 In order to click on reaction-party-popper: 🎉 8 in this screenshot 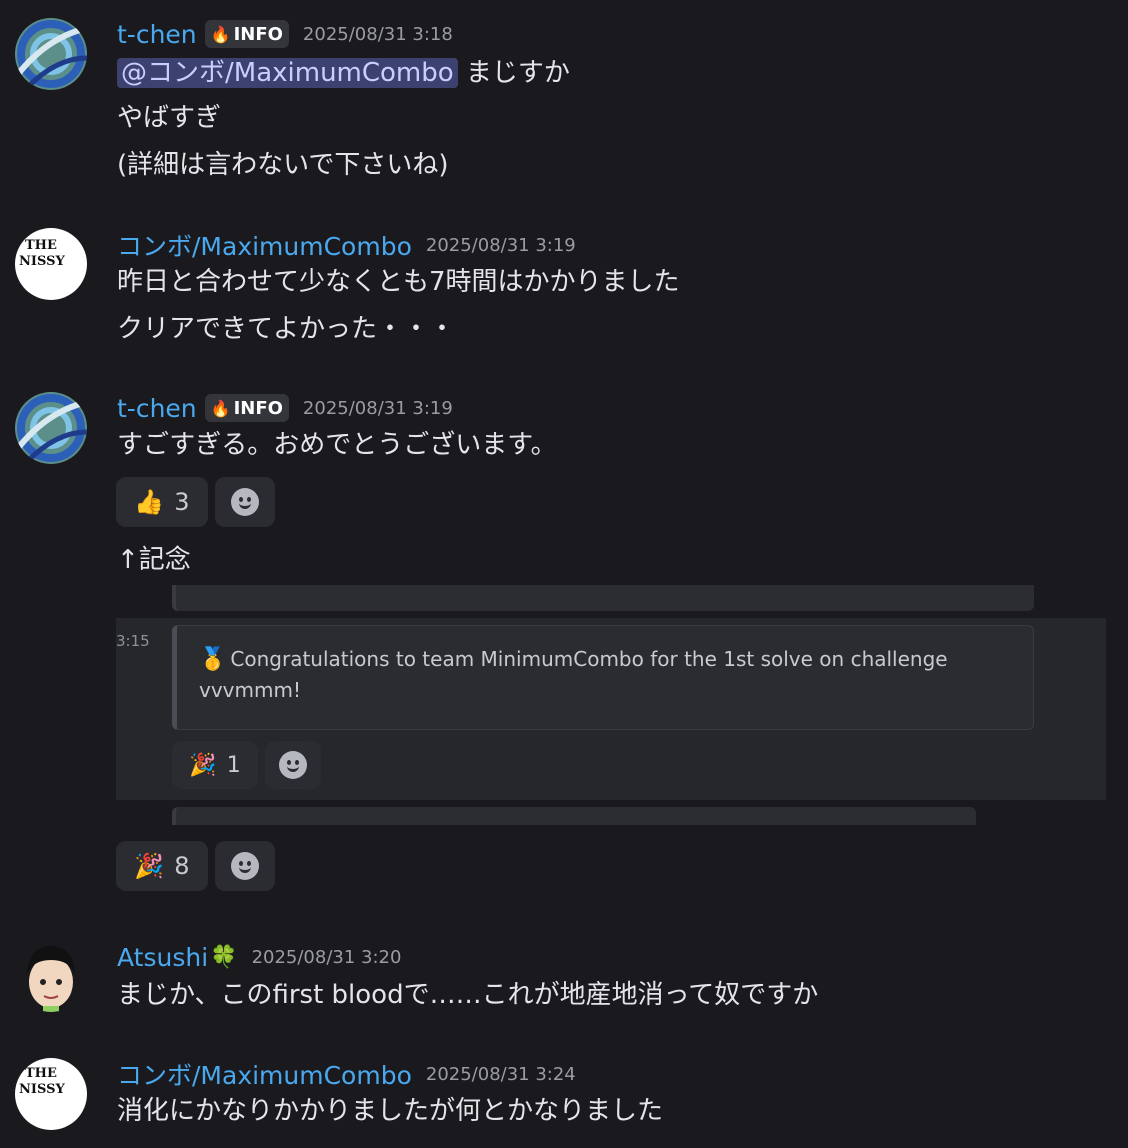, I will do `click(162, 866)`.